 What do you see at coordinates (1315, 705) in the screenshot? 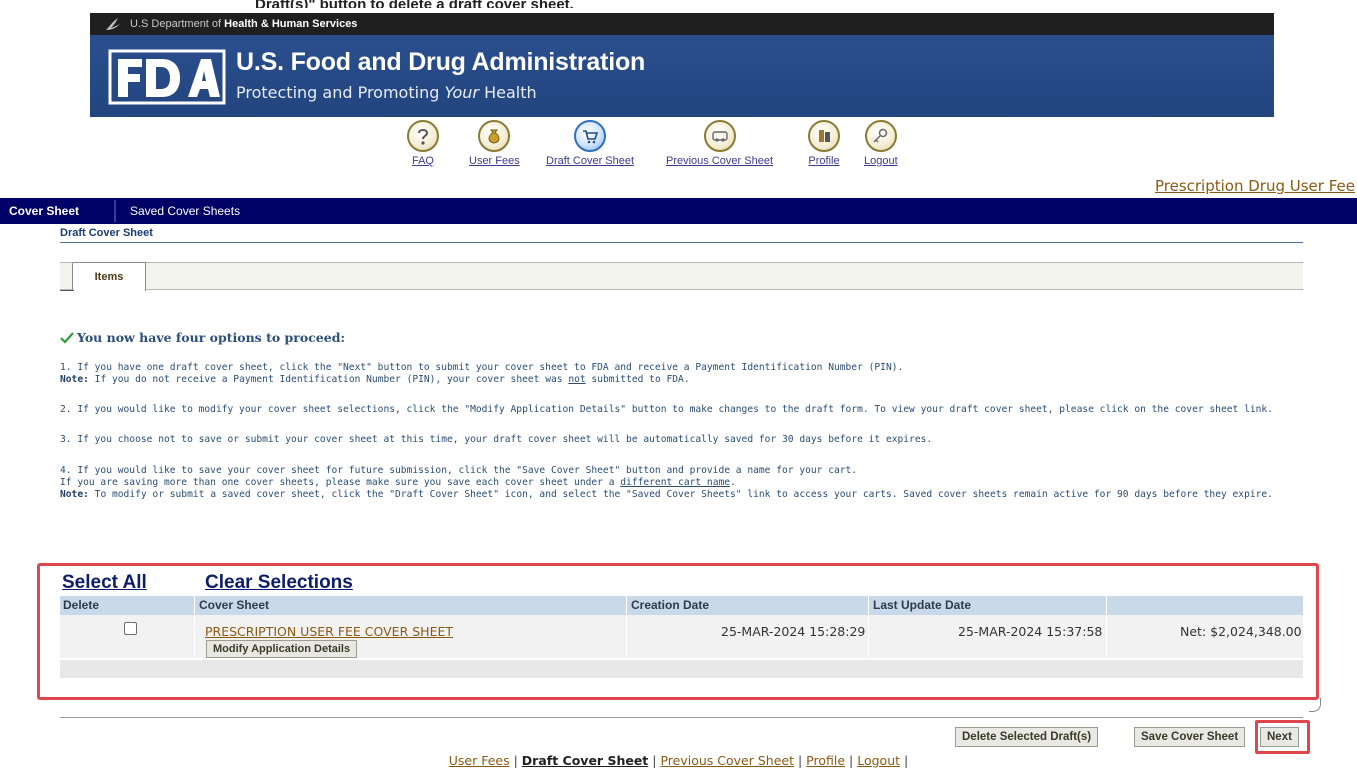
I see `decorative-curve` at bounding box center [1315, 705].